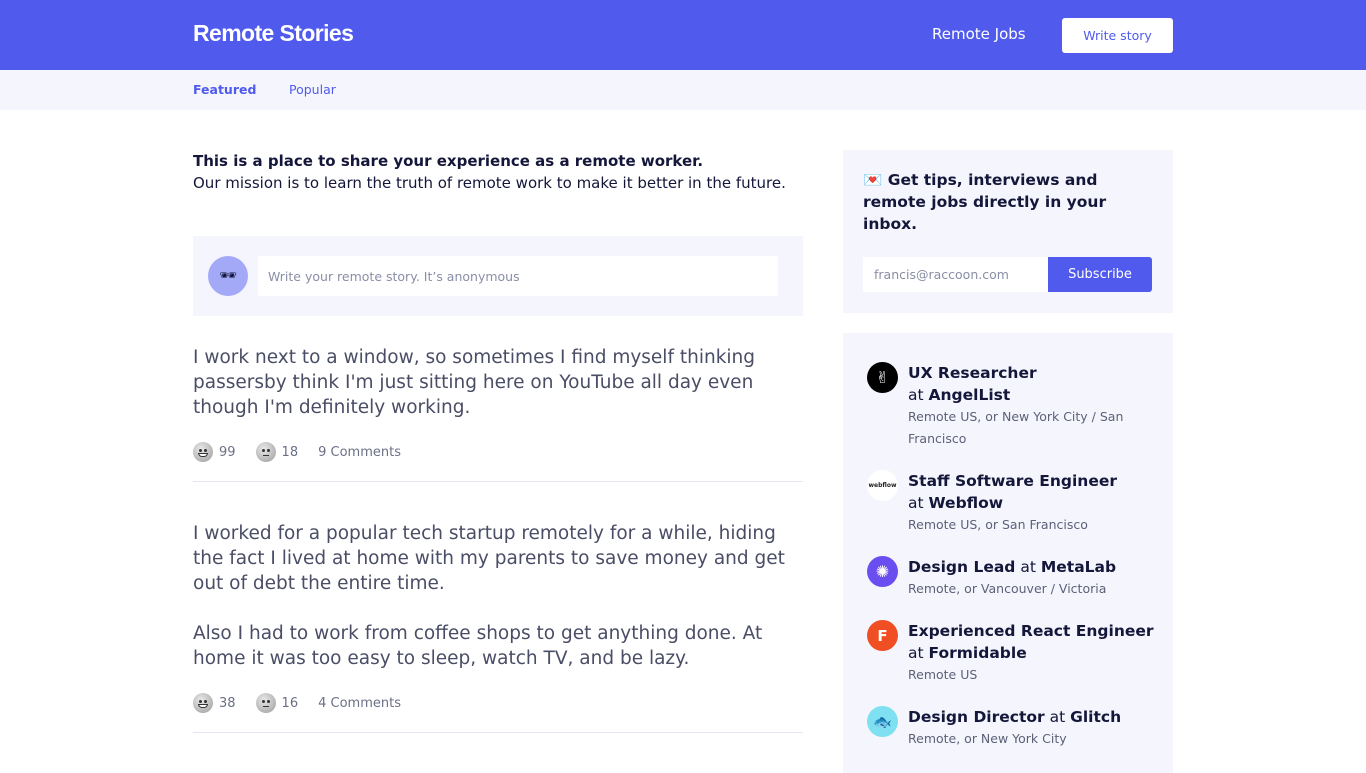  Describe the element at coordinates (498, 703) in the screenshot. I see `story-meta: 38 16 4 Comments` at that location.